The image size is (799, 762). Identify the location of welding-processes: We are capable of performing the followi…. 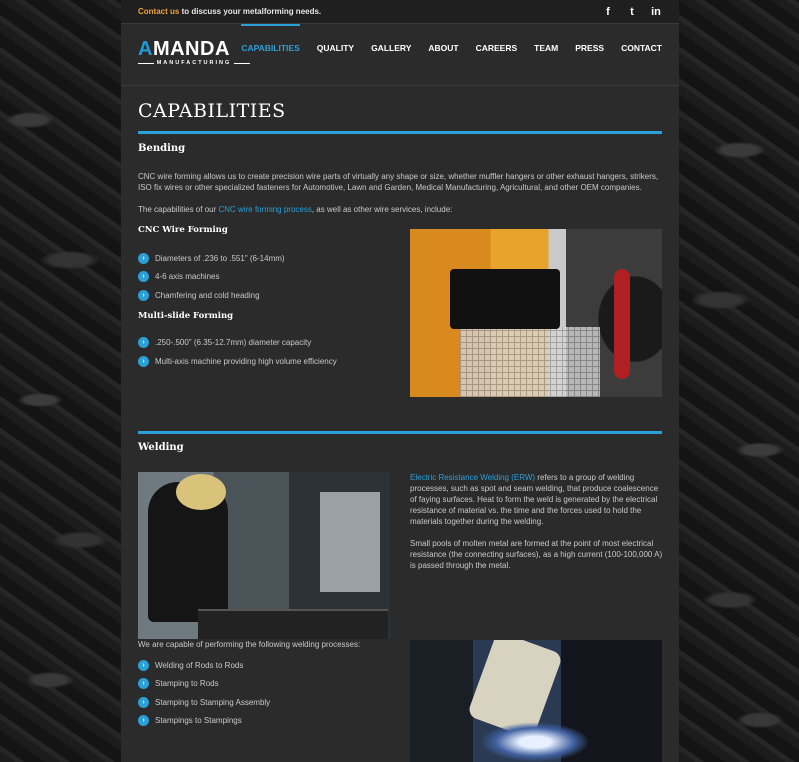
(268, 684).